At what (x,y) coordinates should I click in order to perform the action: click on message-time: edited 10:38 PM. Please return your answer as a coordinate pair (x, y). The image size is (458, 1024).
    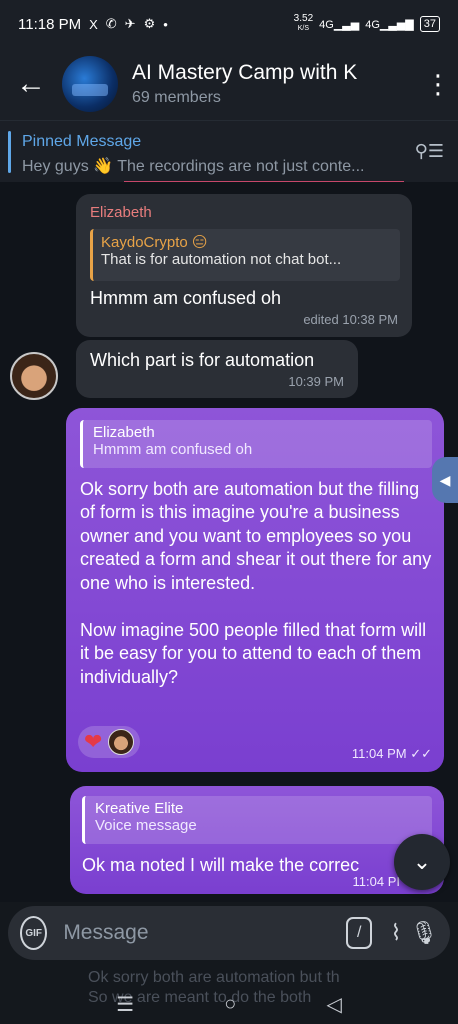
    Looking at the image, I should click on (350, 320).